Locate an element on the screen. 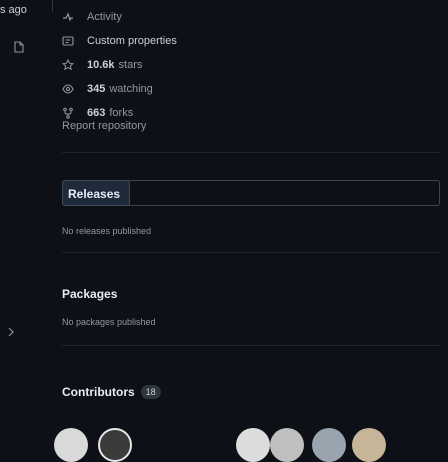 This screenshot has width=448, height=462. releases-heading: Releases is located at coordinates (94, 194).